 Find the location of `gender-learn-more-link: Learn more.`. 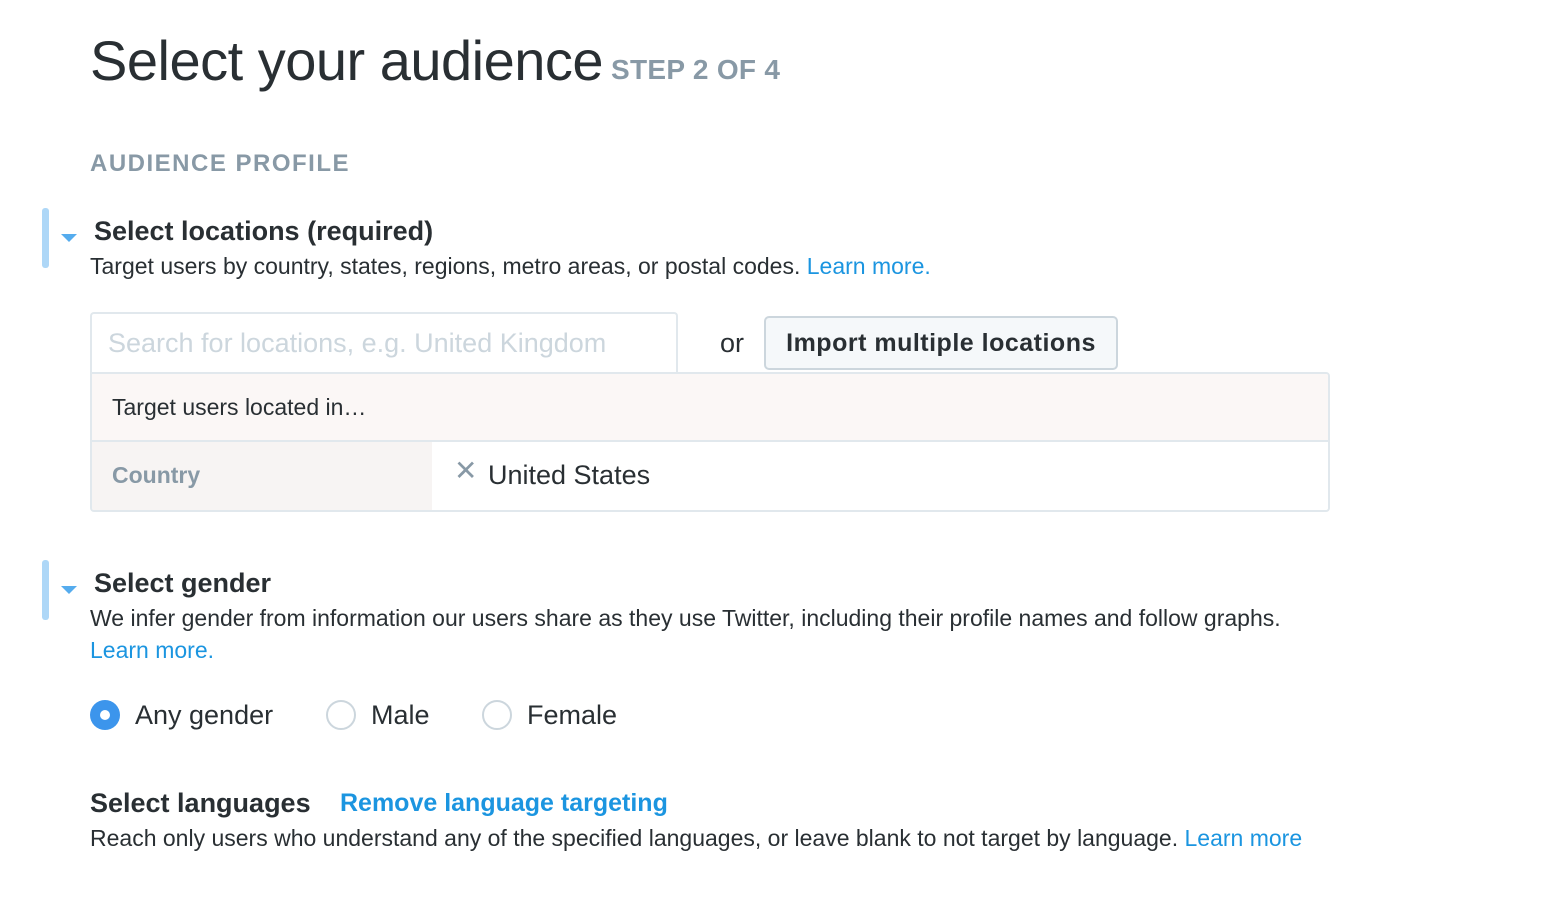

gender-learn-more-link: Learn more. is located at coordinates (152, 650).